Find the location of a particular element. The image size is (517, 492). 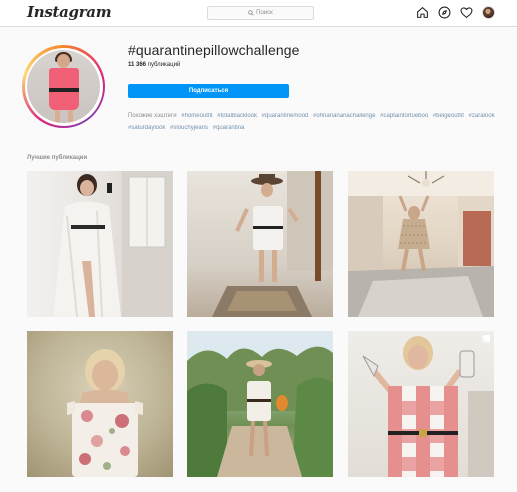

related-tag: #slouchyjeans is located at coordinates (189, 128).